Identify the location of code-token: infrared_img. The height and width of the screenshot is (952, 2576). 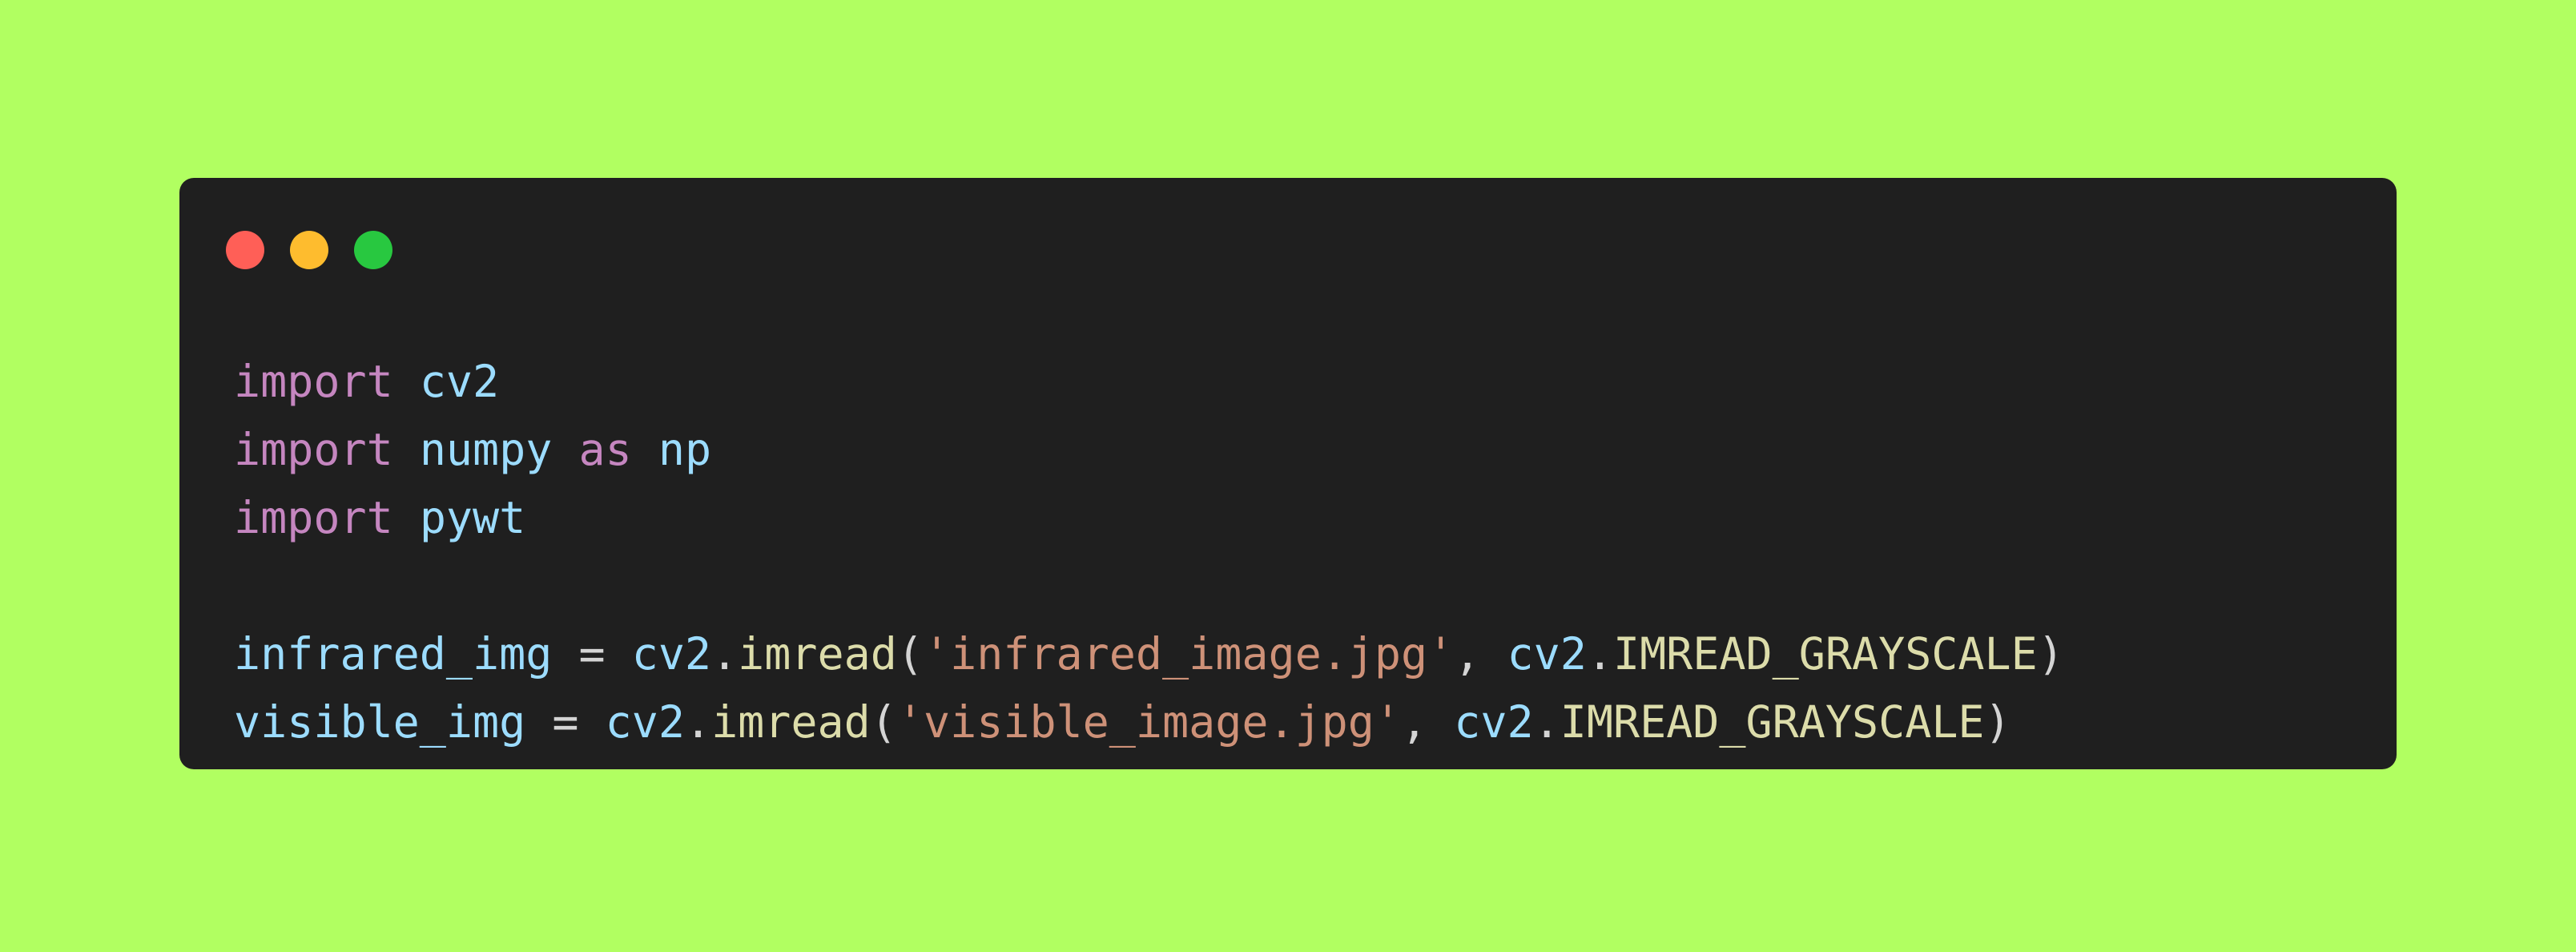
(393, 654).